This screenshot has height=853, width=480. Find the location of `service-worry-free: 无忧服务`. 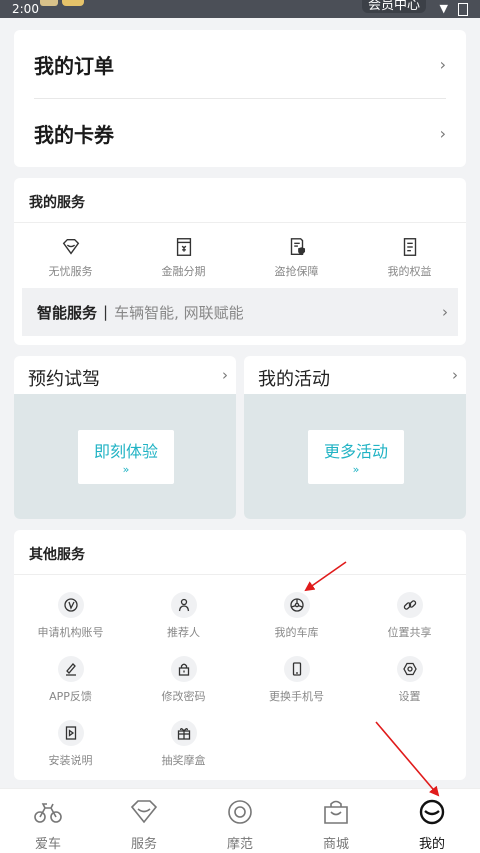

service-worry-free: 无忧服务 is located at coordinates (70, 257).